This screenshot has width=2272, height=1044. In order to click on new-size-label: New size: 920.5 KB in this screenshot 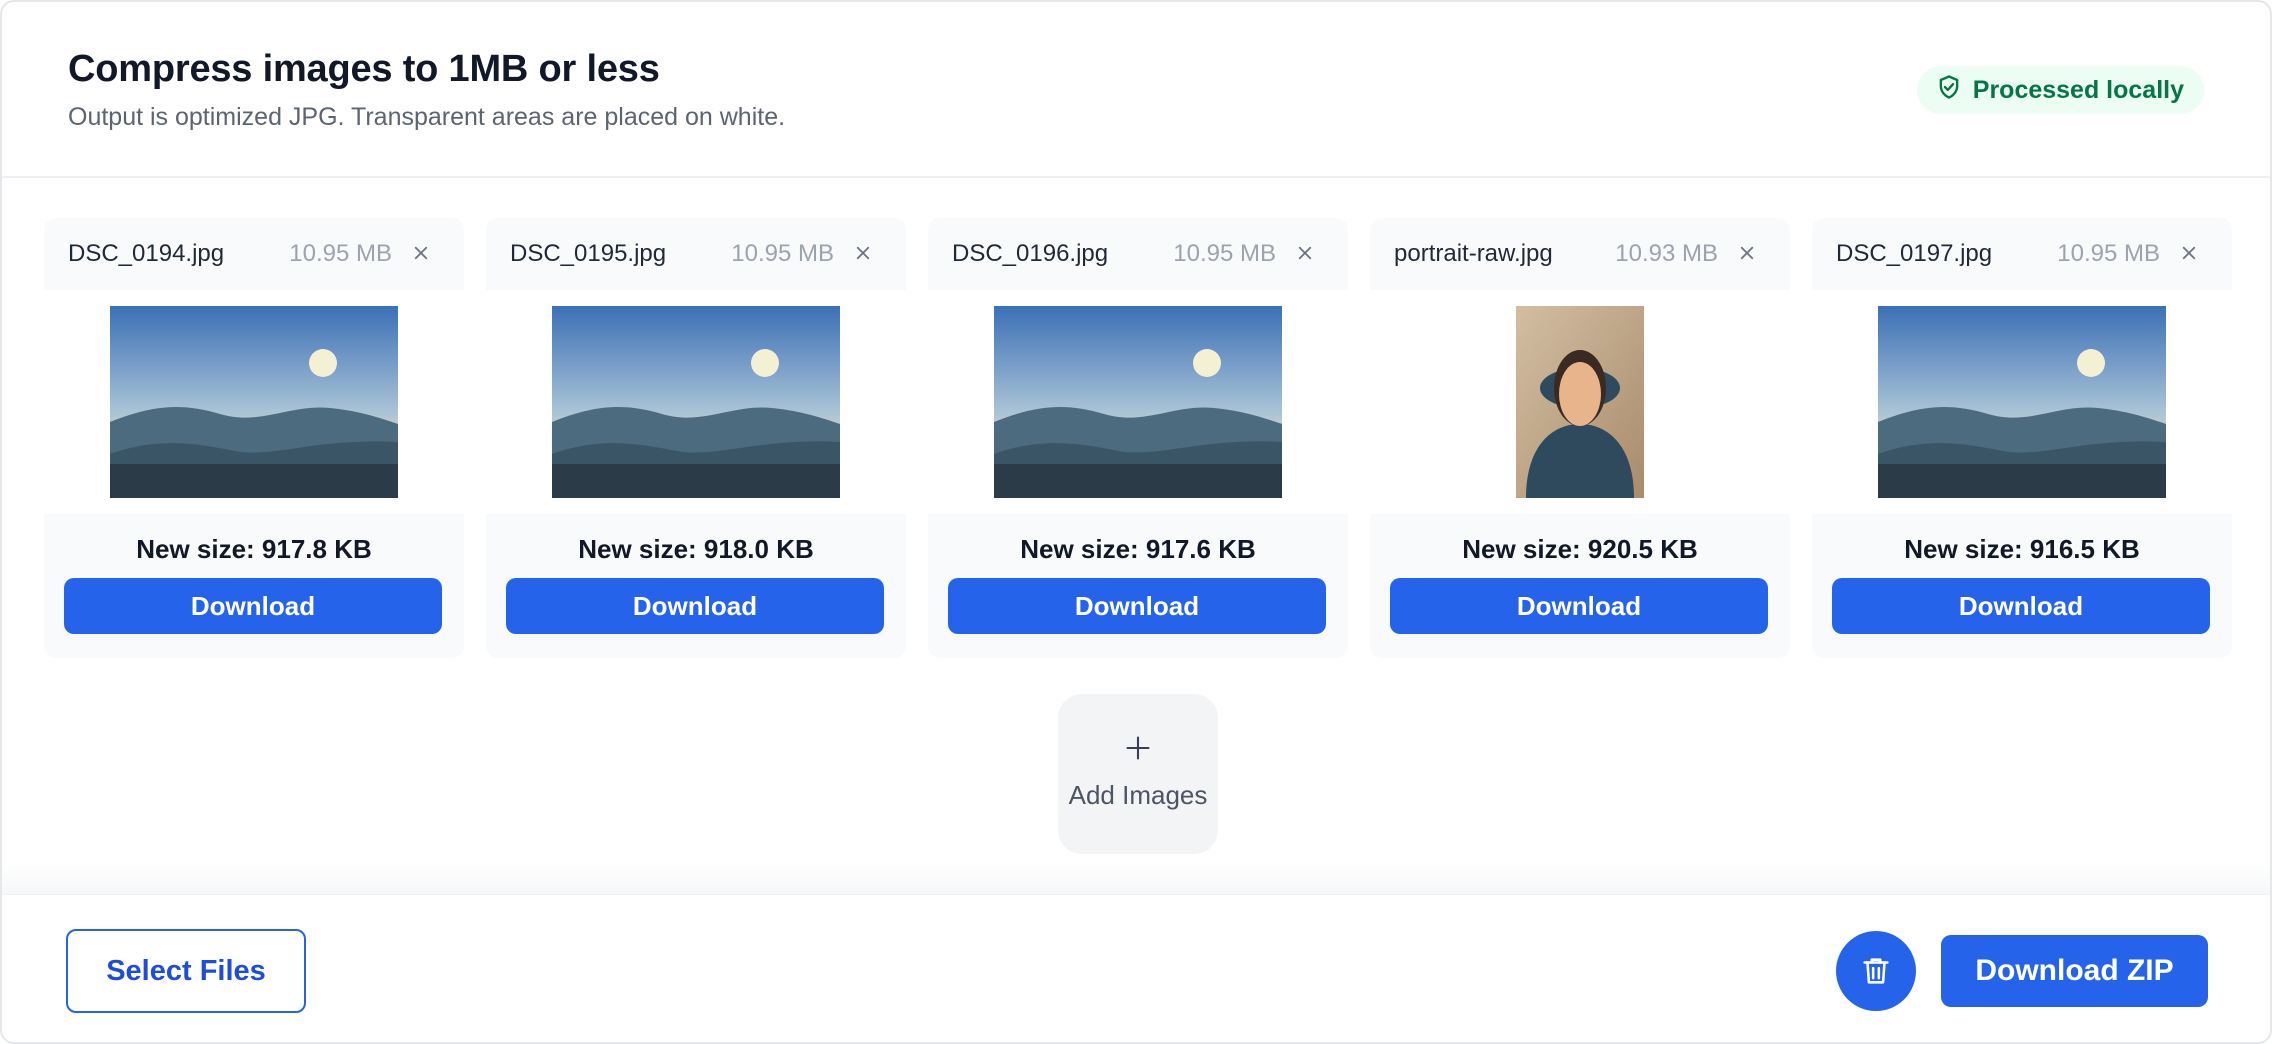, I will do `click(1580, 549)`.